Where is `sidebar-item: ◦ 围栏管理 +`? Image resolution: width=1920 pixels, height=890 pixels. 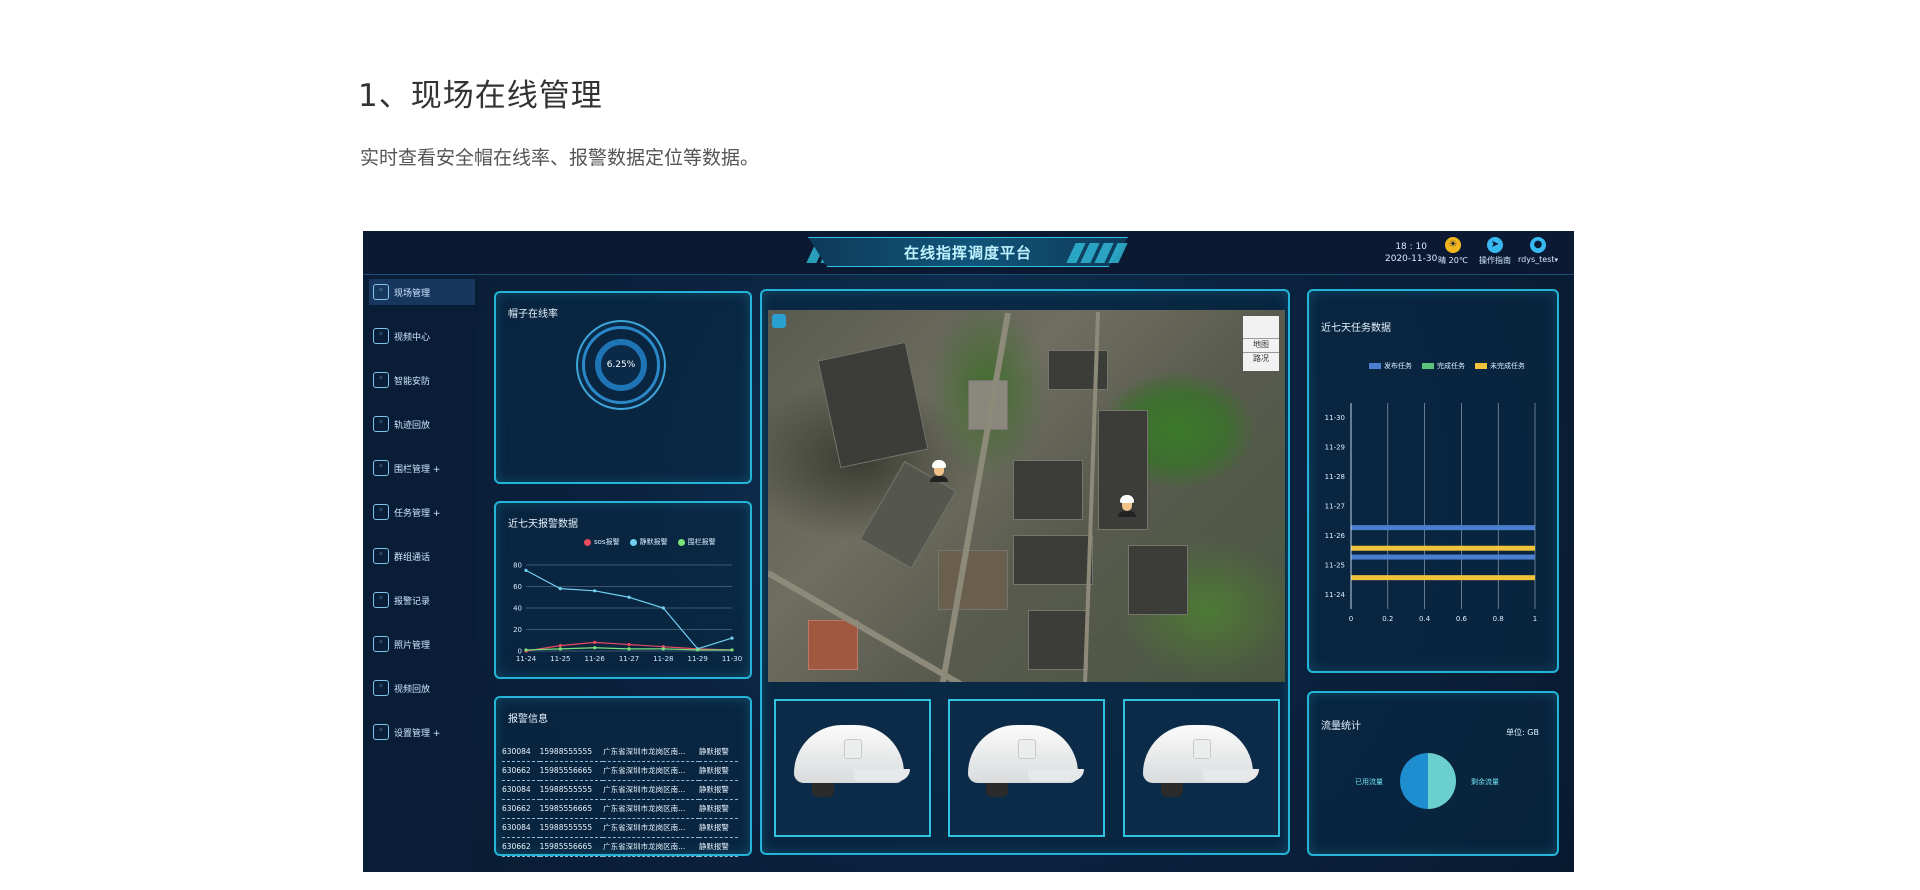 sidebar-item: ◦ 围栏管理 + is located at coordinates (422, 468).